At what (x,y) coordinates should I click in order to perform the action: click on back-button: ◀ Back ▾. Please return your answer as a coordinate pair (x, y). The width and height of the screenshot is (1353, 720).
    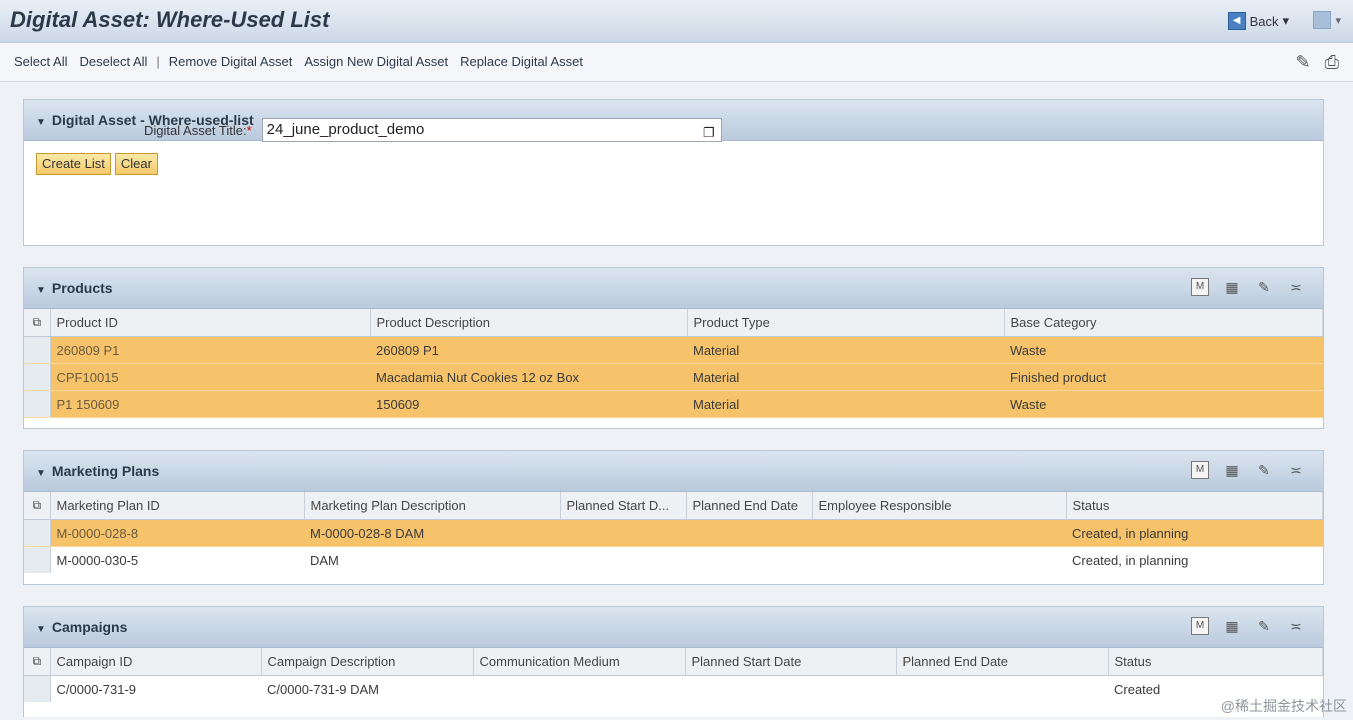
    Looking at the image, I should click on (1258, 21).